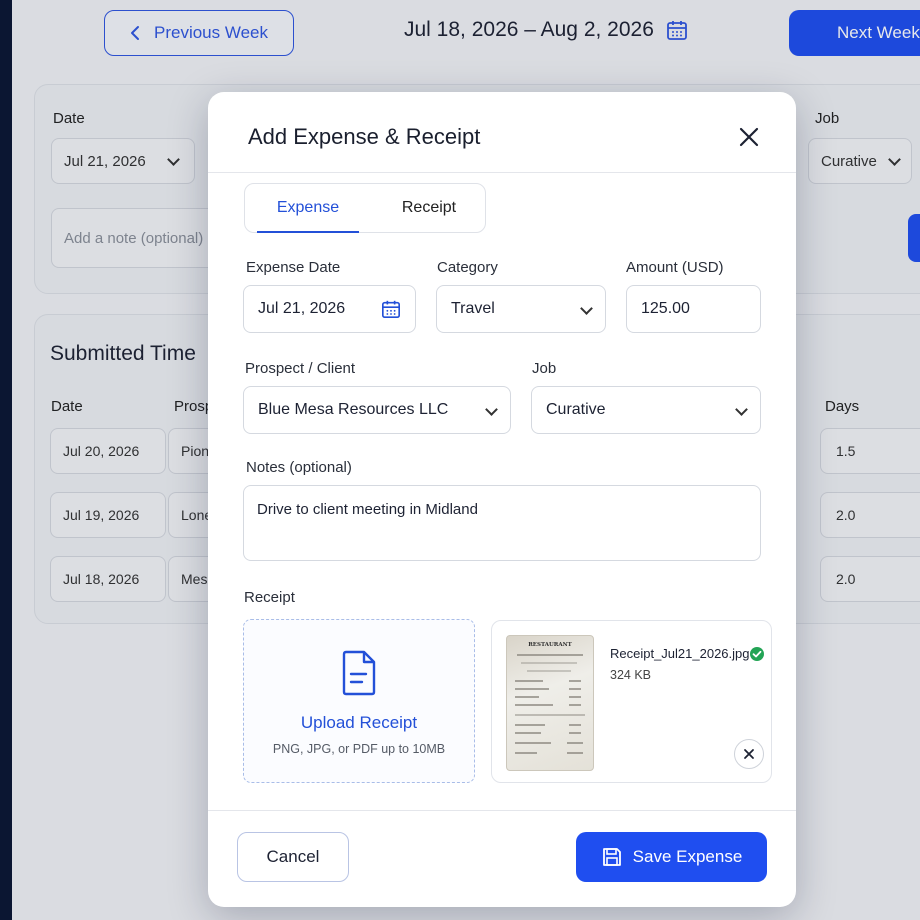 The height and width of the screenshot is (920, 920). I want to click on tab-receipt: Receipt, so click(429, 208).